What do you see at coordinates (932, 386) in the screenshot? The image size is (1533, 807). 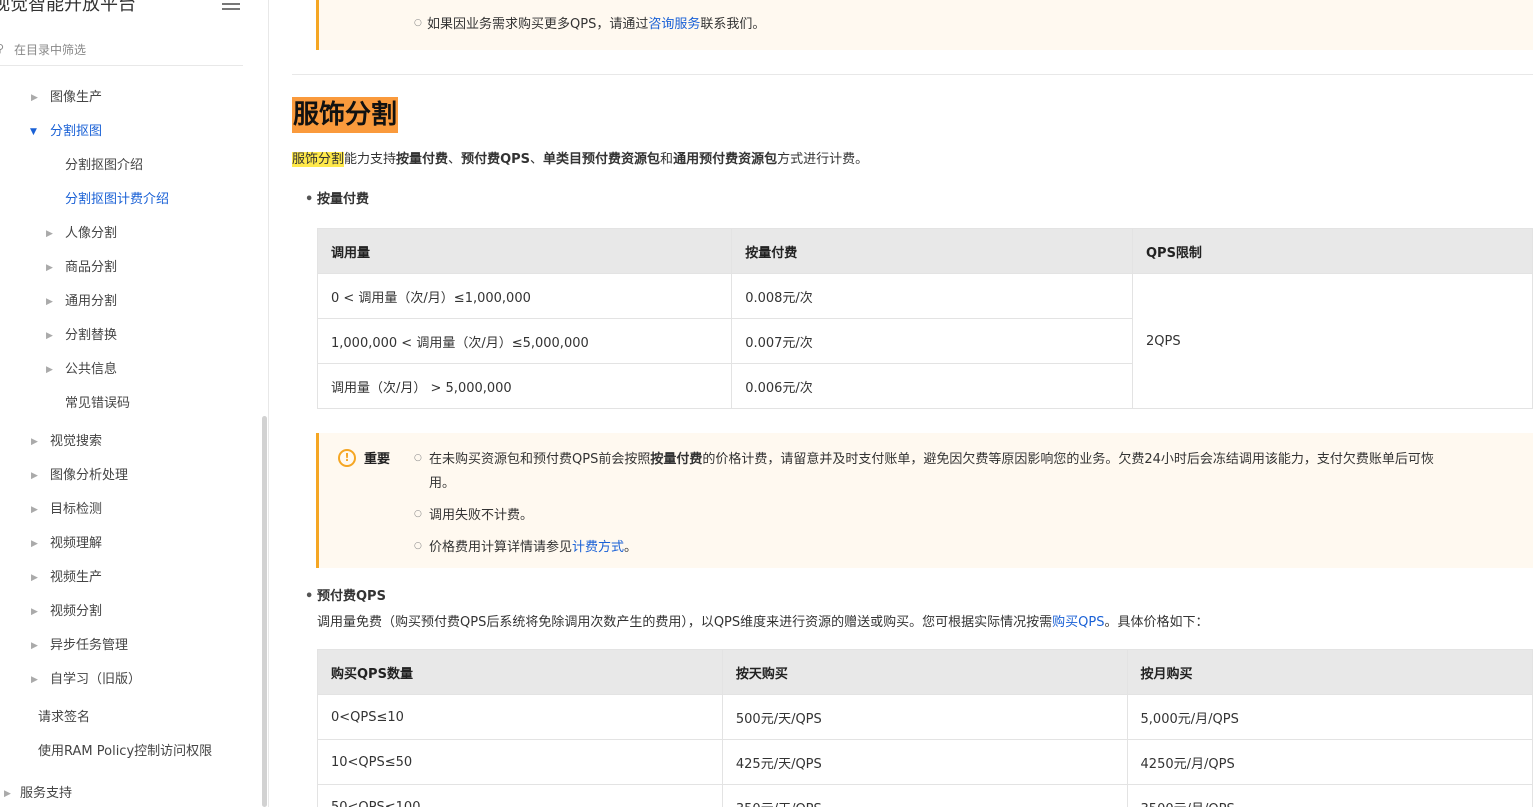 I see `table-cell: 0.006元/次` at bounding box center [932, 386].